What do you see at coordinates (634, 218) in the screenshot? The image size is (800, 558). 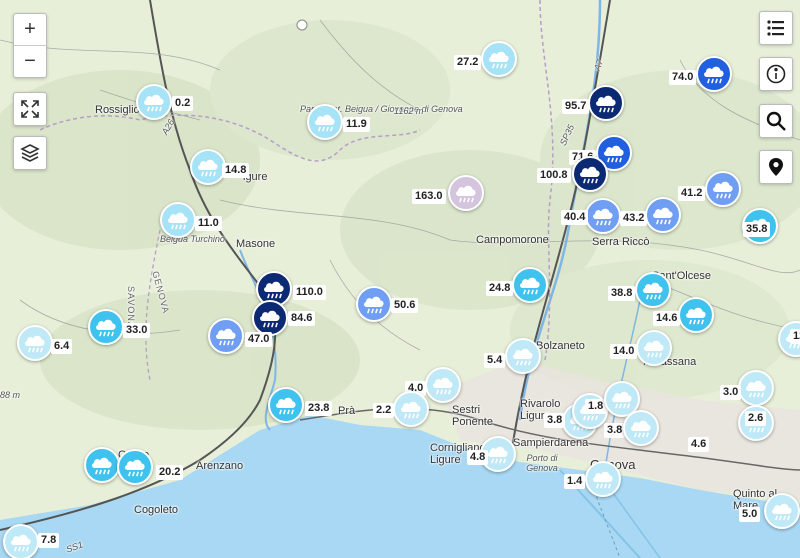 I see `rain-value-label: 43.2` at bounding box center [634, 218].